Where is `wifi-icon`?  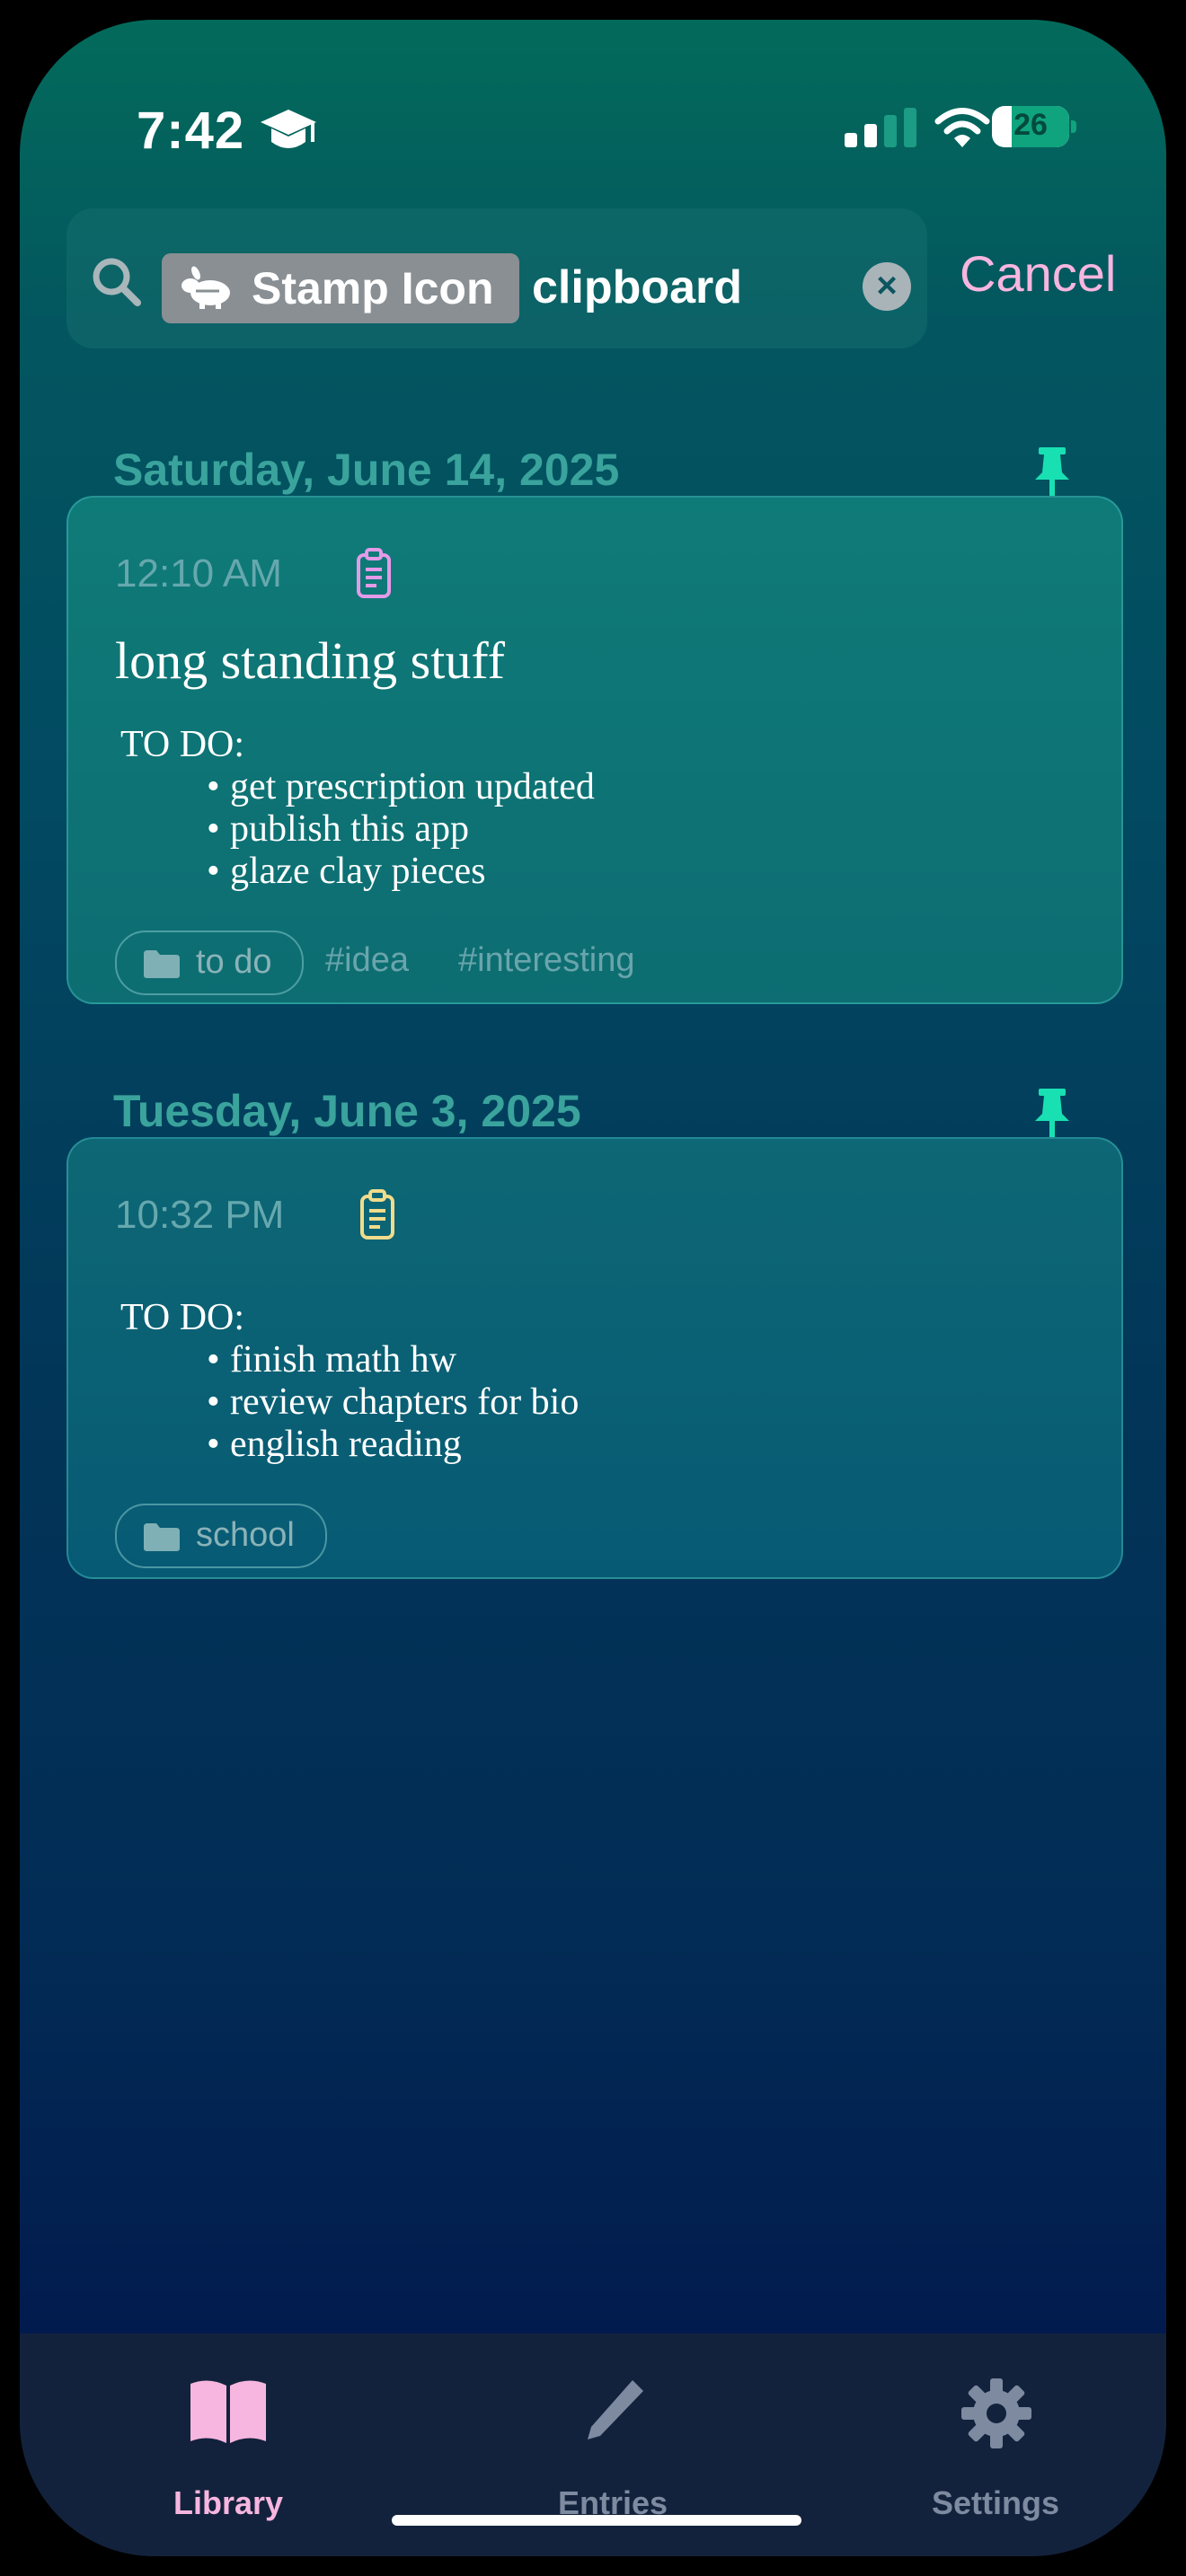 wifi-icon is located at coordinates (962, 127).